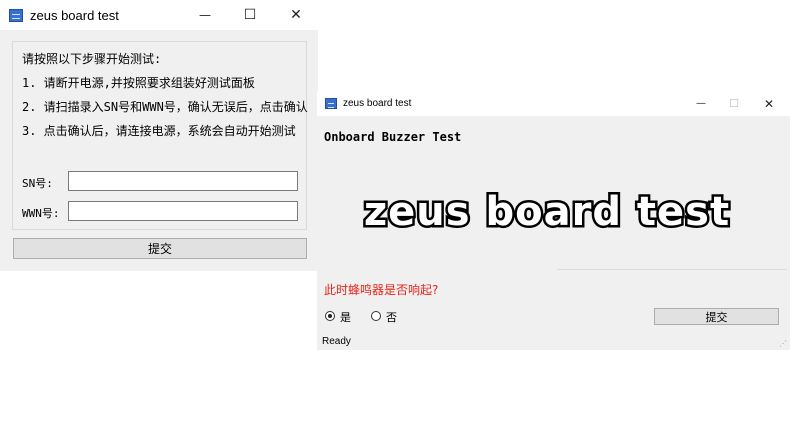  What do you see at coordinates (393, 137) in the screenshot?
I see `test-heading: Onboard Buzzer Test` at bounding box center [393, 137].